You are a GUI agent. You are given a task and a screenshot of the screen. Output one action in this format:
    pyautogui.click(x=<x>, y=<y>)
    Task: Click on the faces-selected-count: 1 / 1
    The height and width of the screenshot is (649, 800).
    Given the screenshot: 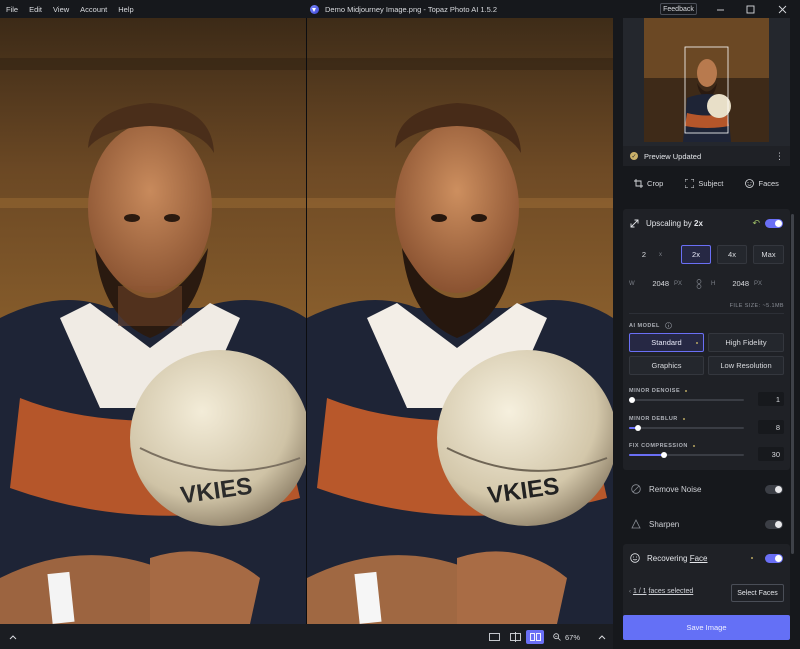 What is the action you would take?
    pyautogui.click(x=639, y=591)
    